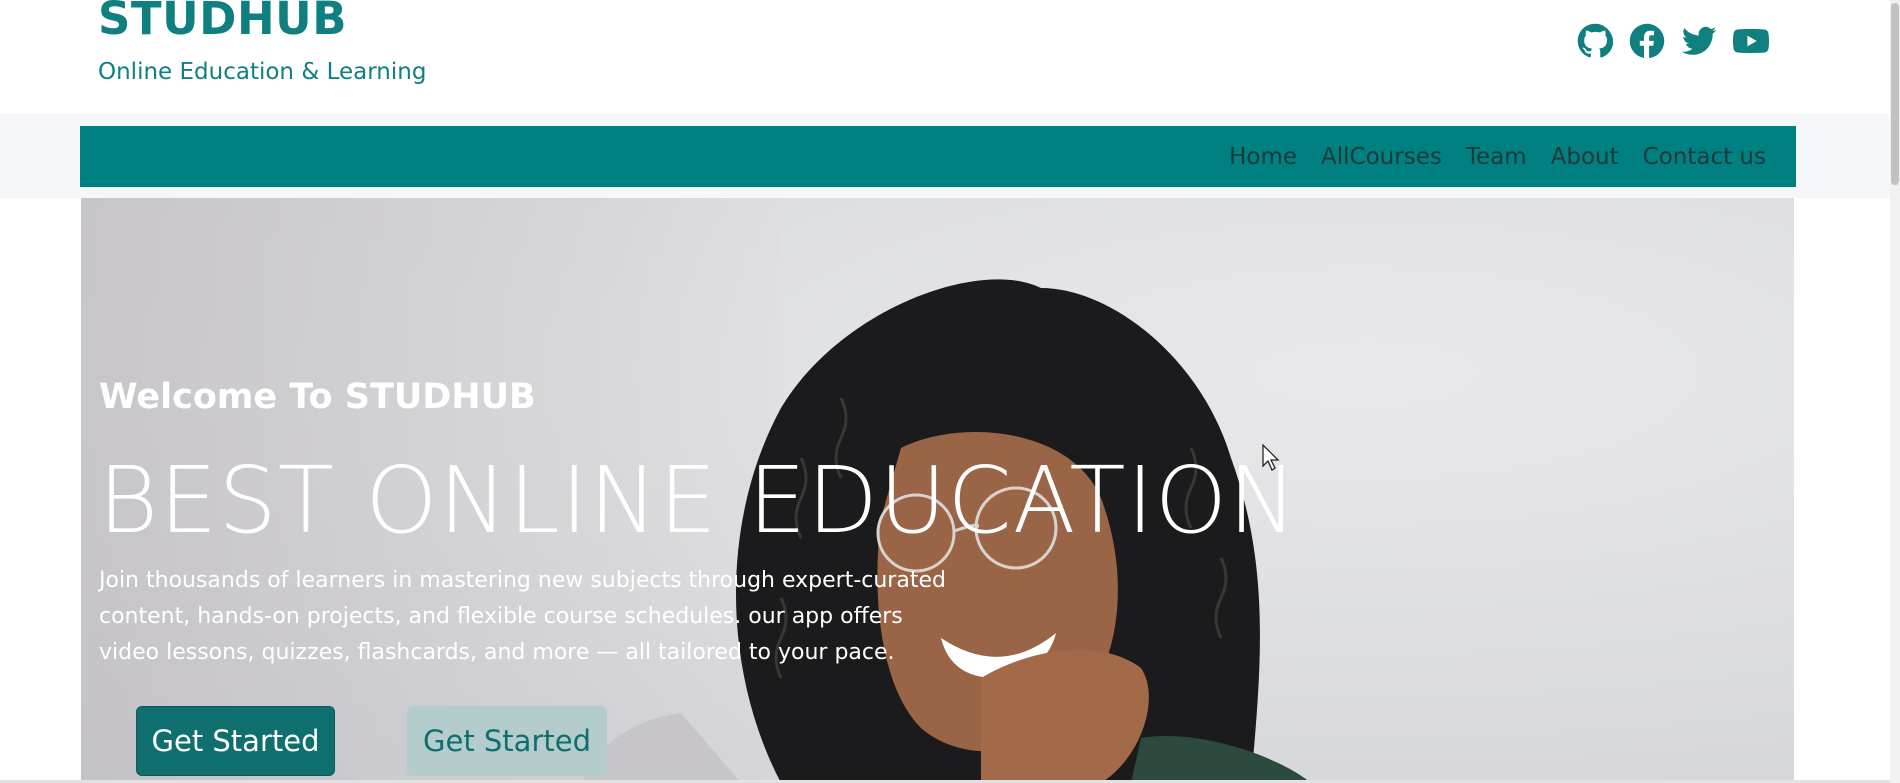 The width and height of the screenshot is (1900, 783). What do you see at coordinates (1585, 157) in the screenshot?
I see `nav-about: About` at bounding box center [1585, 157].